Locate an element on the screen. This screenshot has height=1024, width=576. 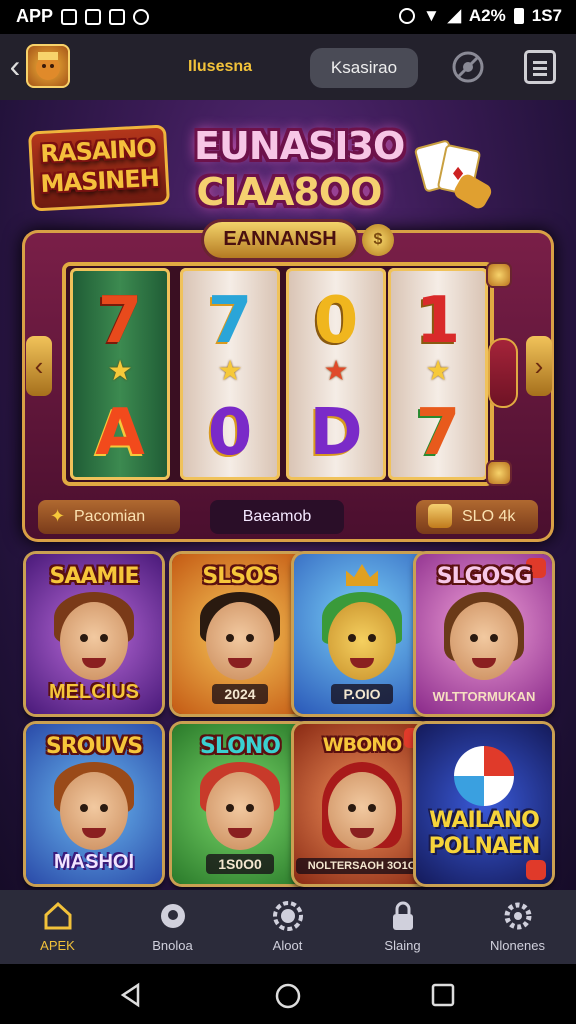
nav-item-about: Aloot is located at coordinates (287, 927).